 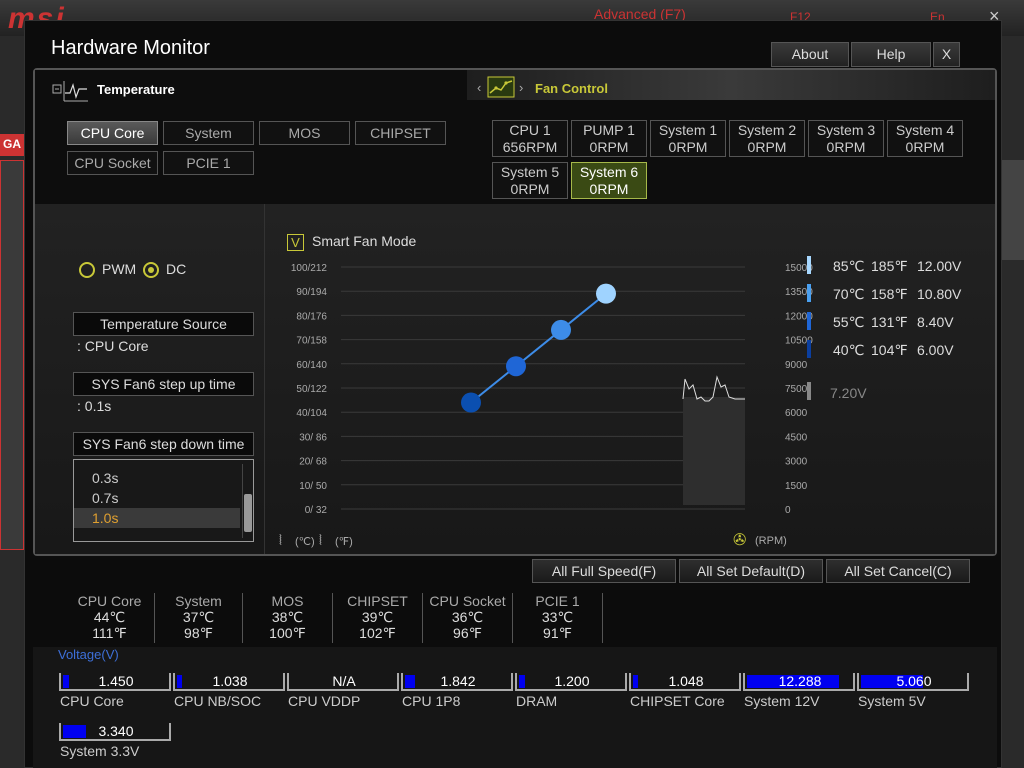 What do you see at coordinates (94, 406) in the screenshot?
I see `step-up-value: : 0.1s` at bounding box center [94, 406].